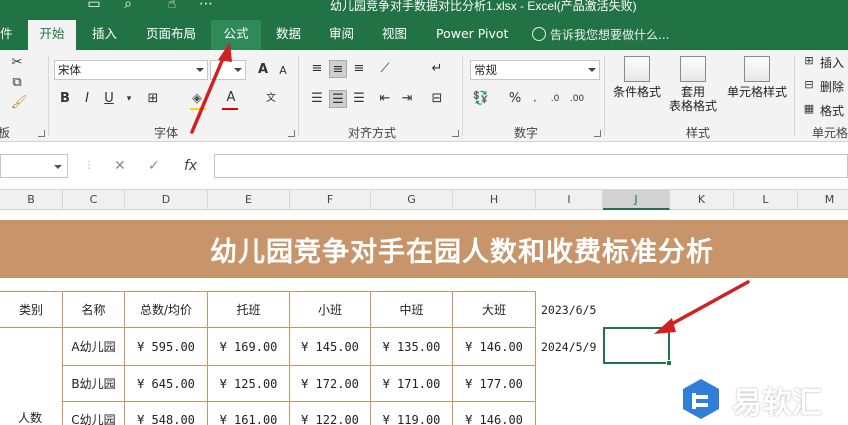  What do you see at coordinates (555, 99) in the screenshot?
I see `increase-decimal-icon: .0` at bounding box center [555, 99].